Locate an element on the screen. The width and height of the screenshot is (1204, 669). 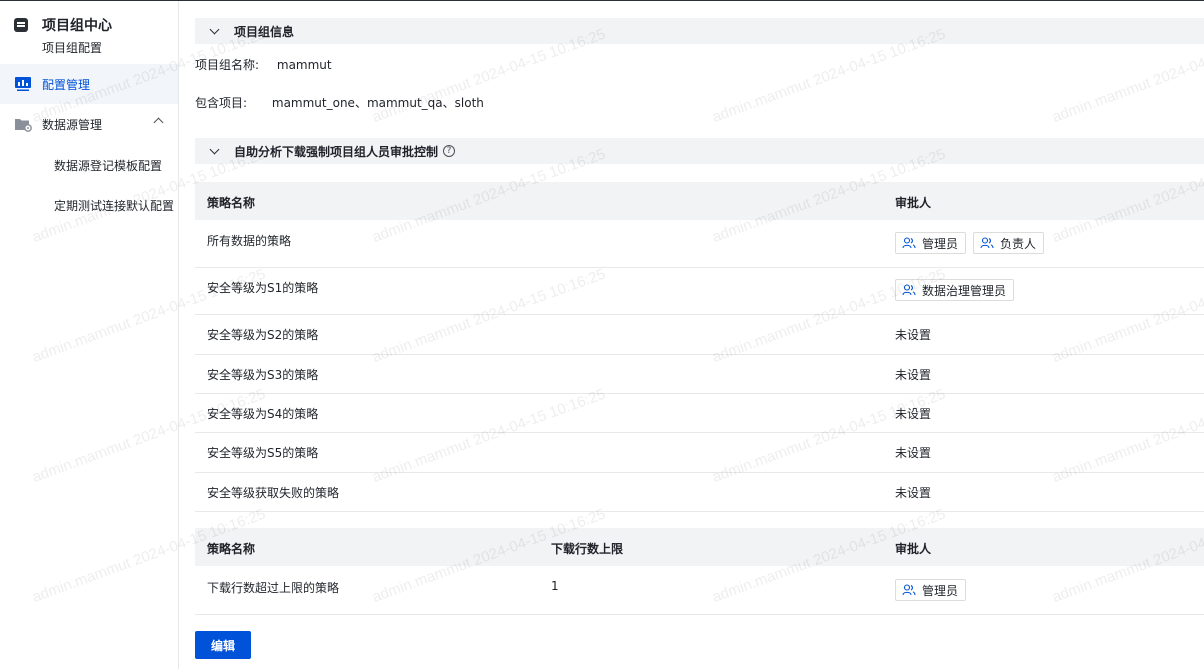
edit-button: 编辑 is located at coordinates (223, 645).